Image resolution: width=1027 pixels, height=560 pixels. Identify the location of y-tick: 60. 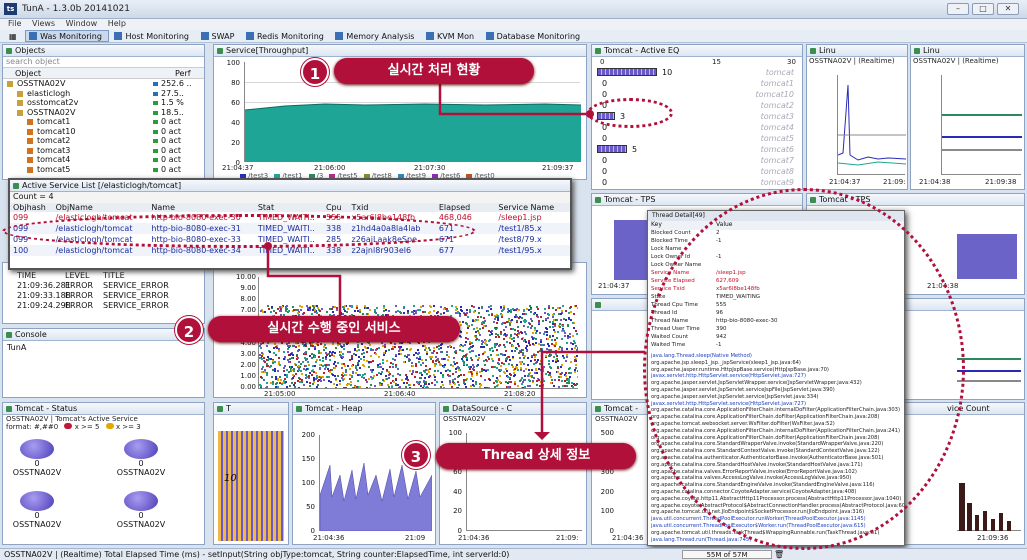
(235, 103).